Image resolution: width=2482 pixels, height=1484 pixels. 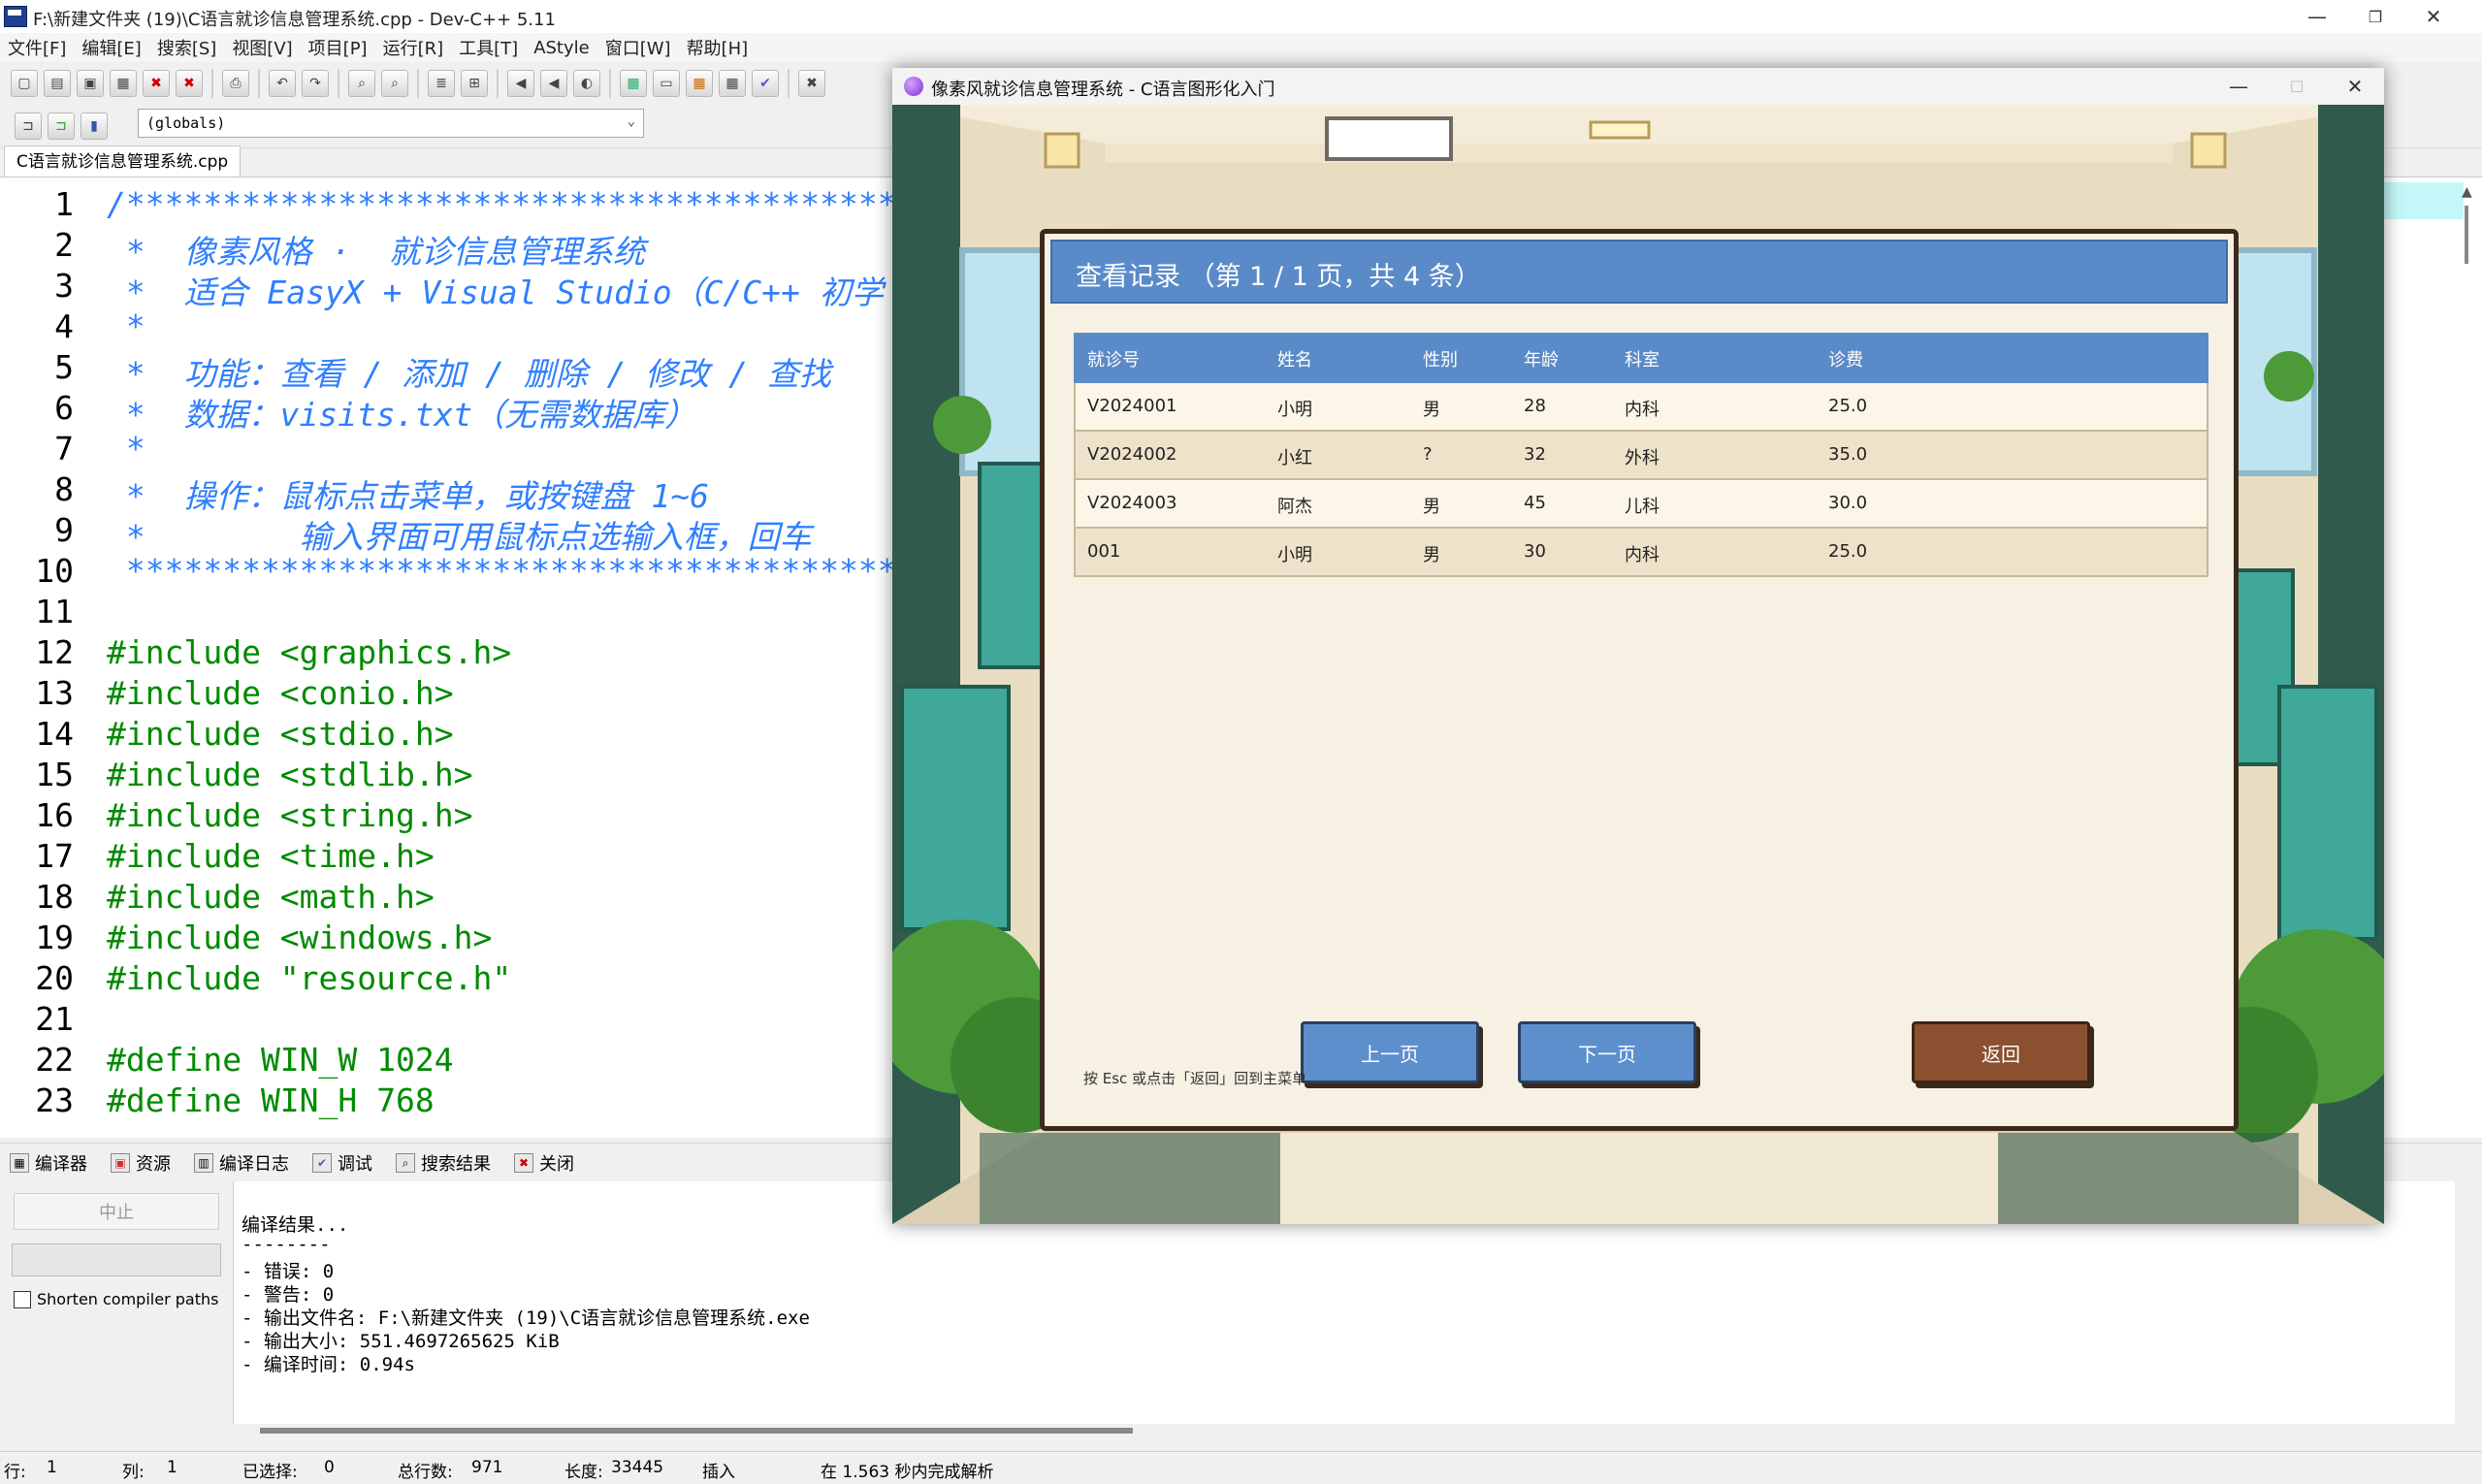 I want to click on menu-run: 运行[R], so click(x=413, y=47).